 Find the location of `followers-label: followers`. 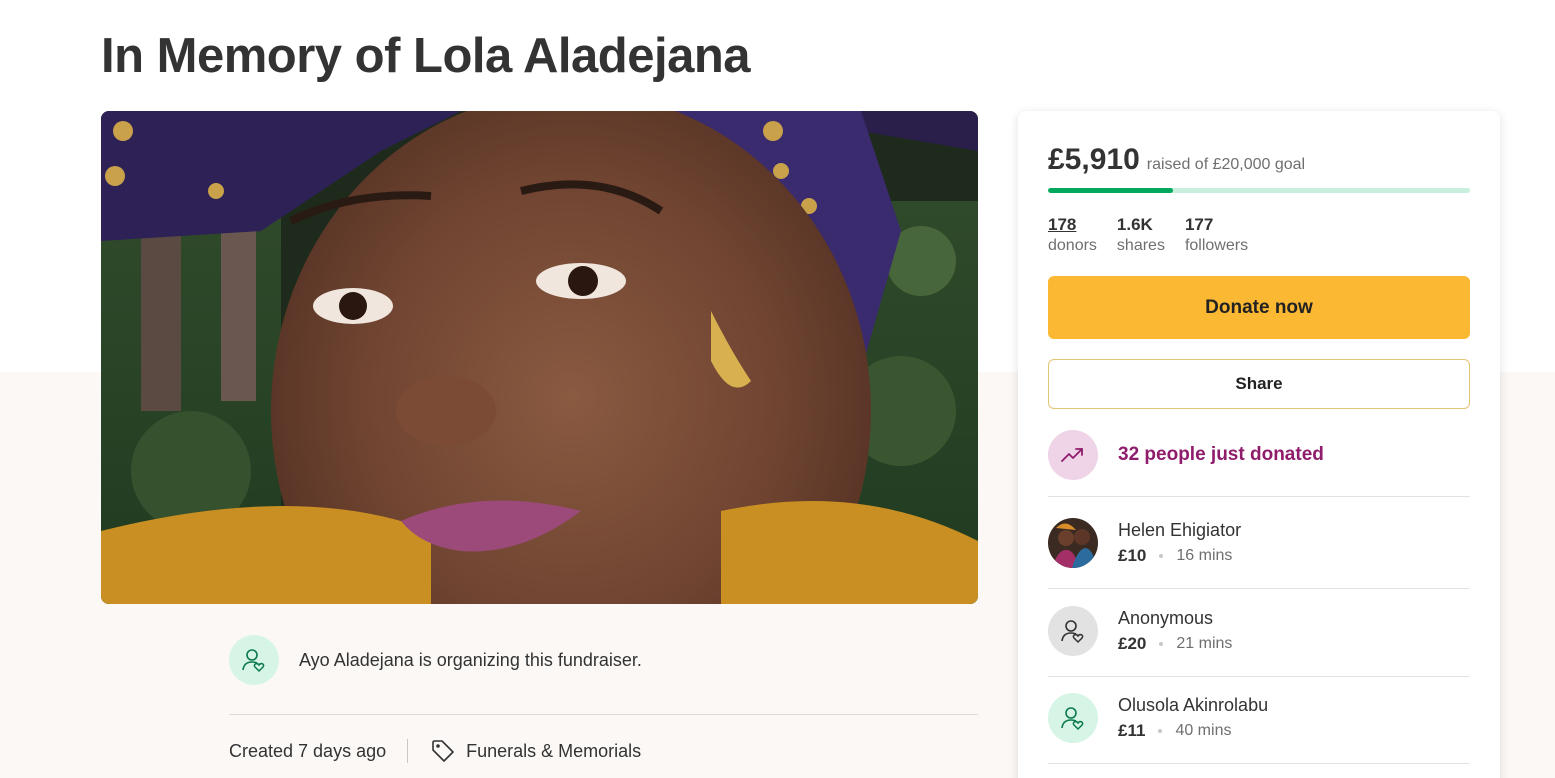

followers-label: followers is located at coordinates (1216, 245).